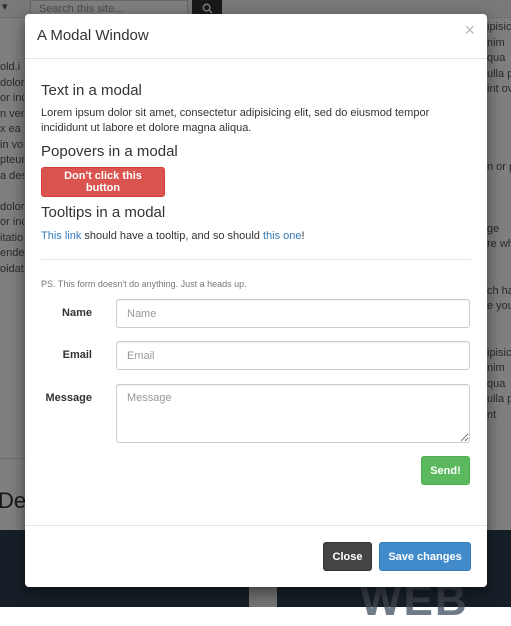 The image size is (511, 626). Describe the element at coordinates (293, 355) in the screenshot. I see `email-input` at that location.